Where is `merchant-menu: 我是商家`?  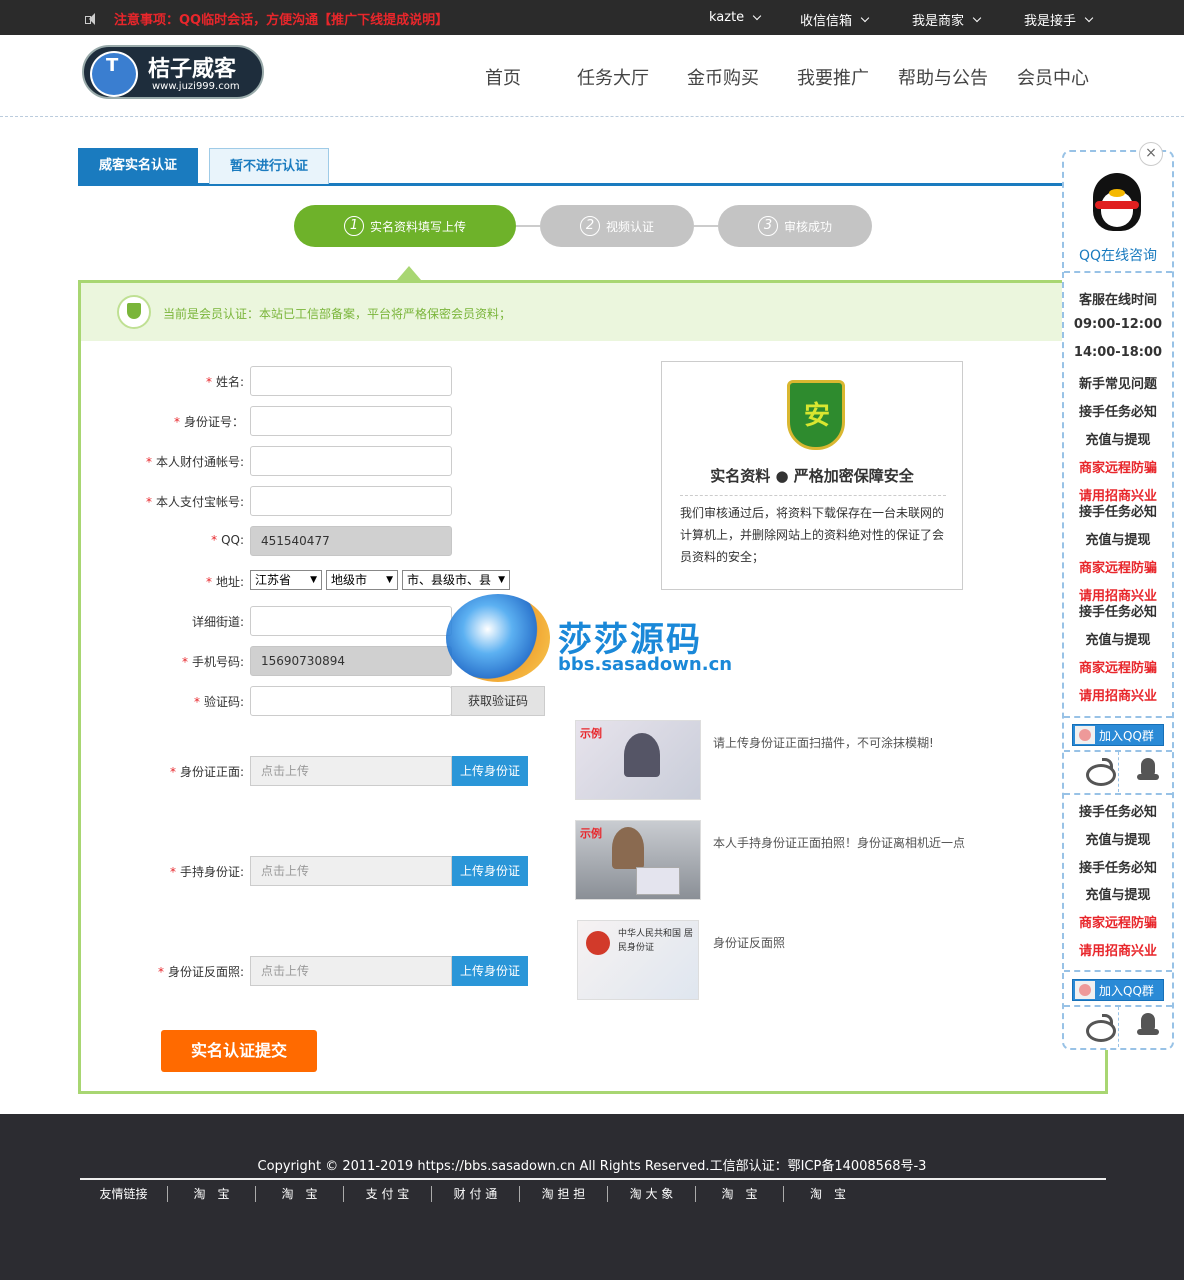
merchant-menu: 我是商家 is located at coordinates (947, 19).